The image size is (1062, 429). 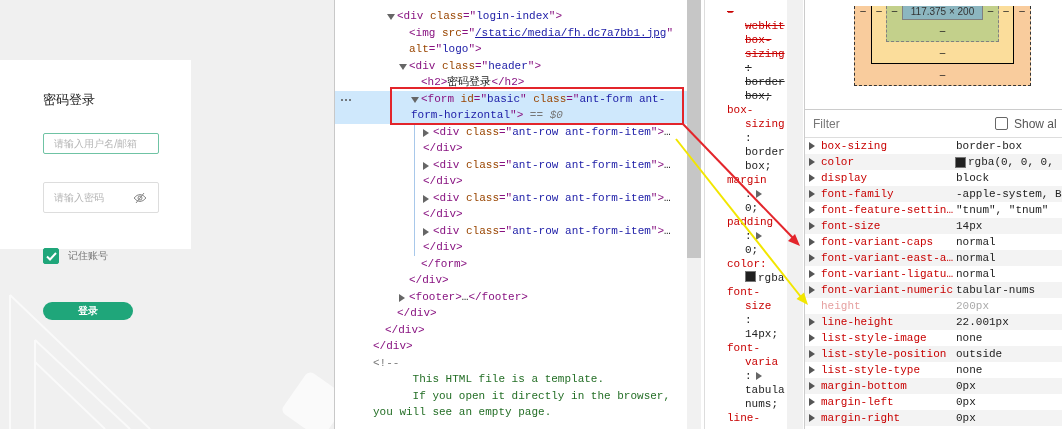 I want to click on property-name: margin-right, so click(x=861, y=418).